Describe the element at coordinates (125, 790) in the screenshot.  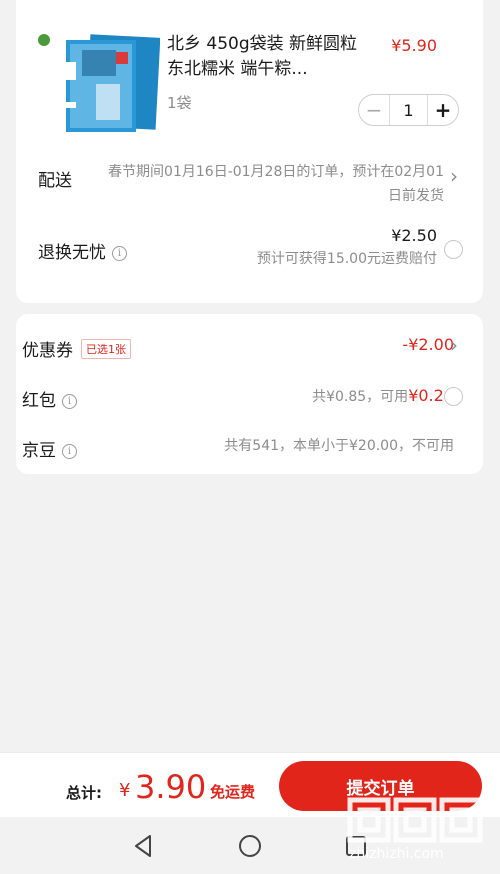
I see `total-currency: ¥` at that location.